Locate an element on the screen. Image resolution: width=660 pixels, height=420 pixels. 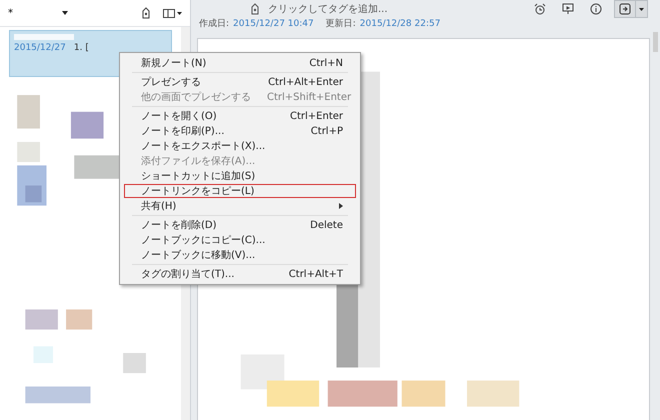
updated-date: 2015/12/28 22:57 is located at coordinates (400, 24).